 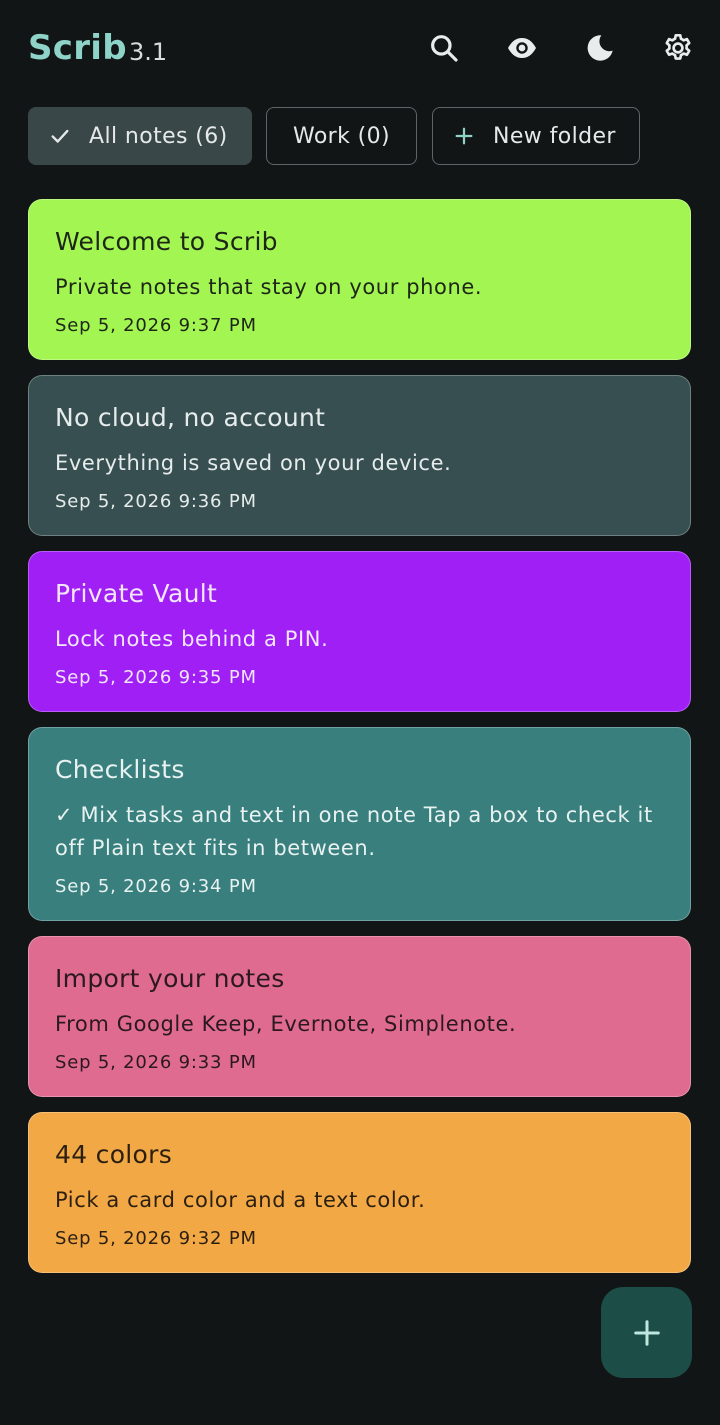 I want to click on add-note-button, so click(x=646, y=1332).